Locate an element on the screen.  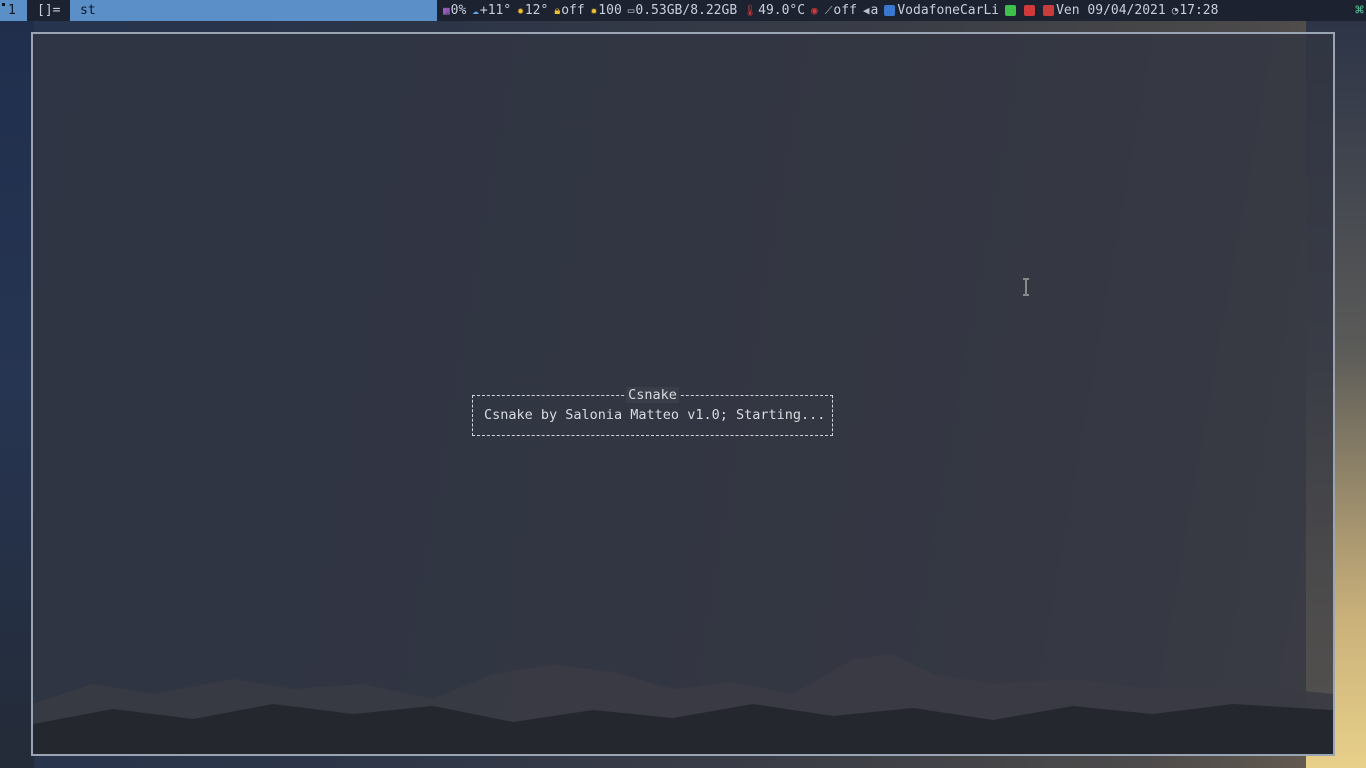
keyboard-icon: ◀ is located at coordinates (866, 10).